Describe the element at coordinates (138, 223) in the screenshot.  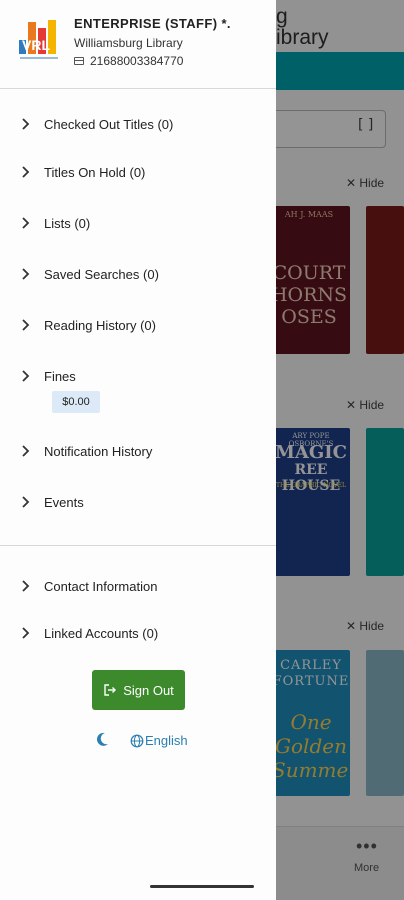
I see `menu-lists: Lists (0)` at that location.